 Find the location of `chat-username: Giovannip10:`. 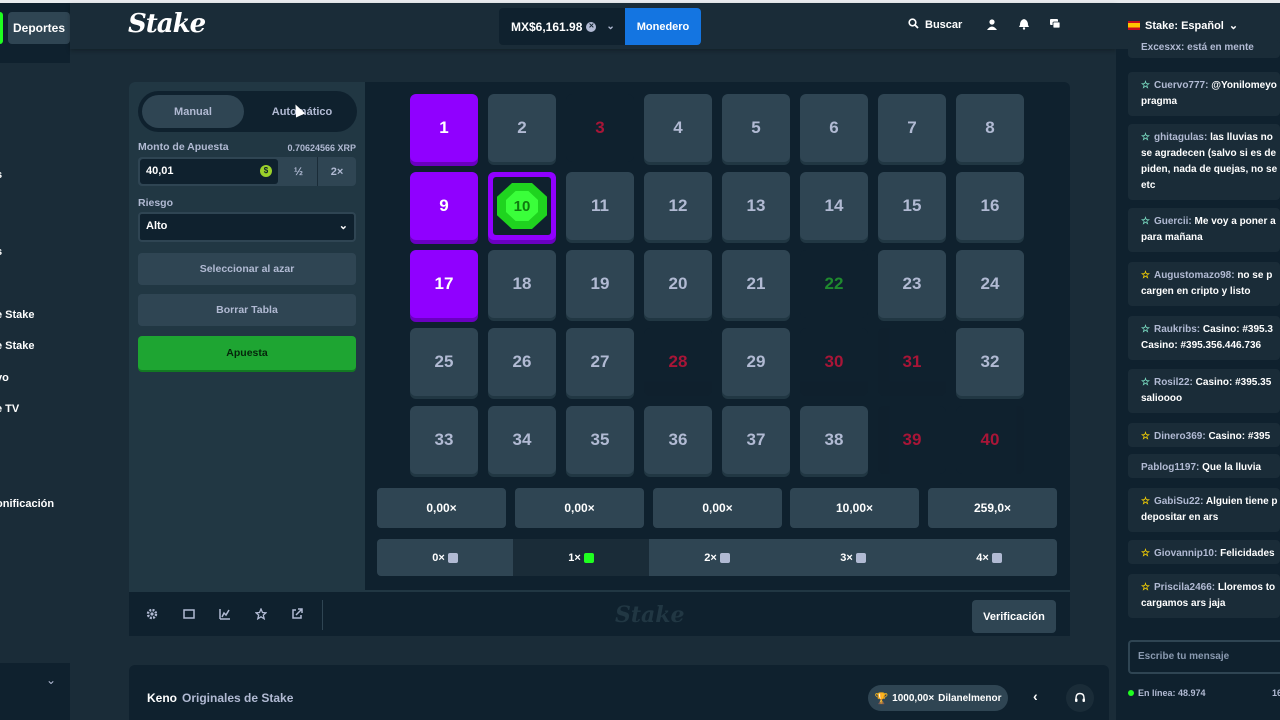

chat-username: Giovannip10: is located at coordinates (1187, 553).